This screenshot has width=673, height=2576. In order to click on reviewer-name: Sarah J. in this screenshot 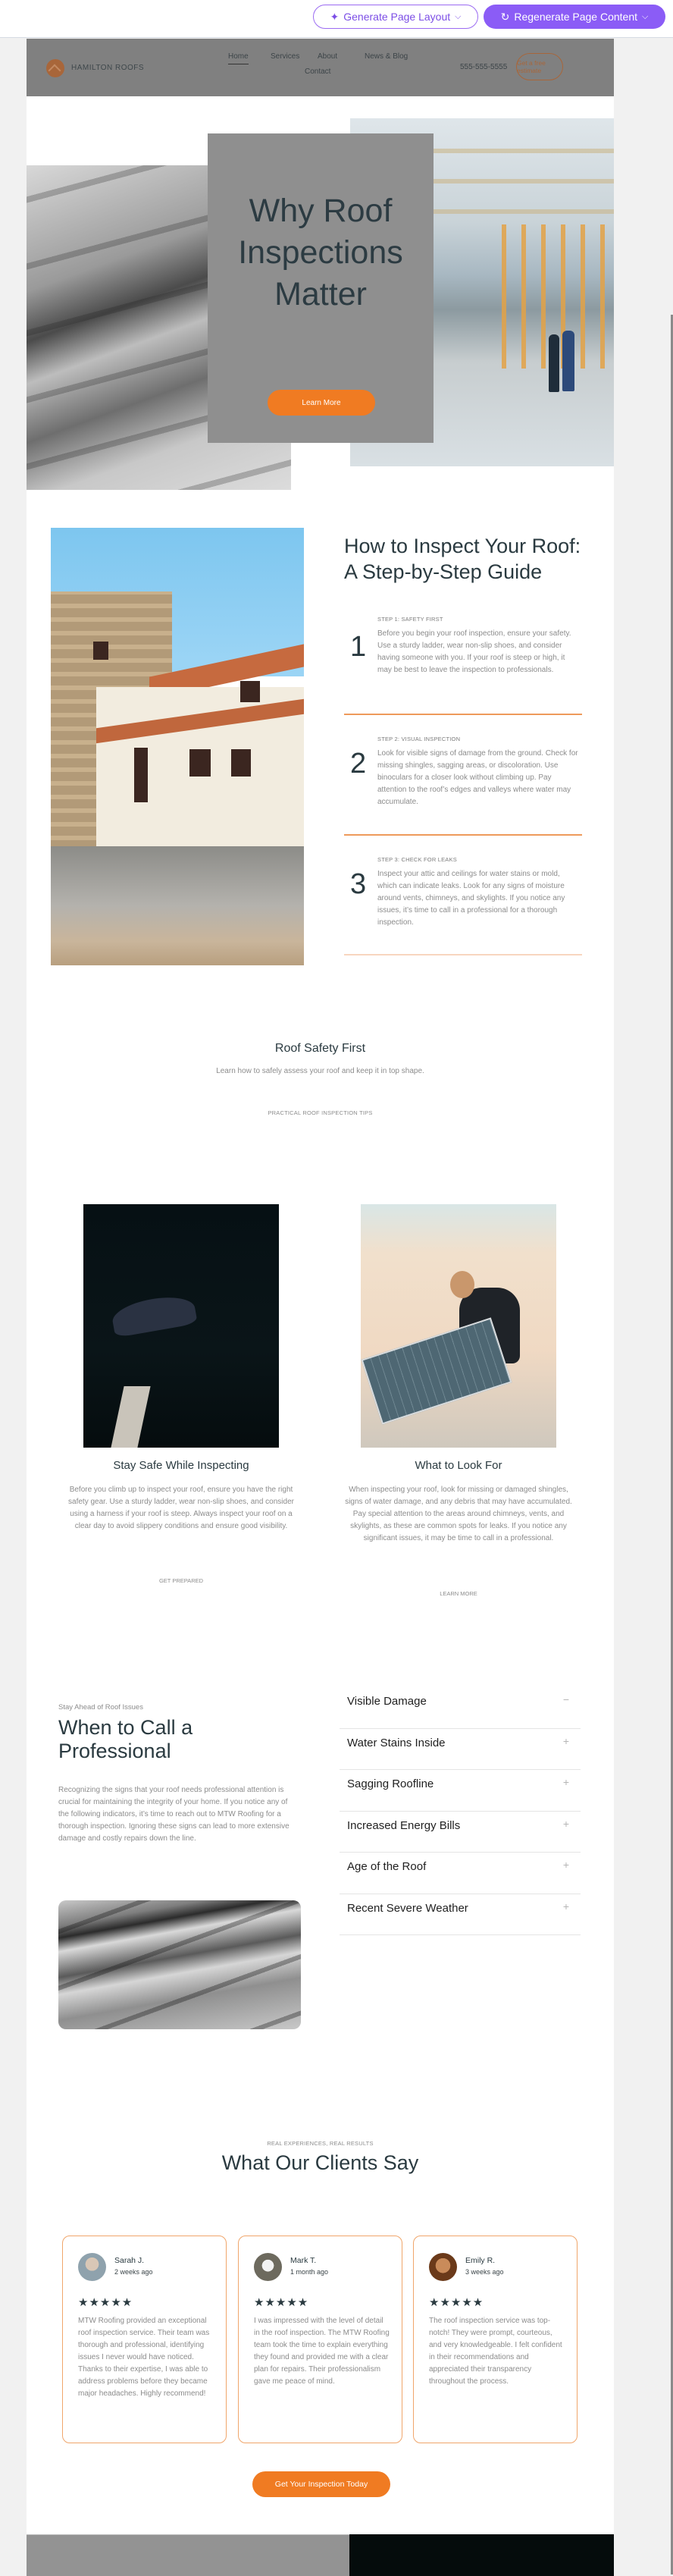, I will do `click(129, 2260)`.